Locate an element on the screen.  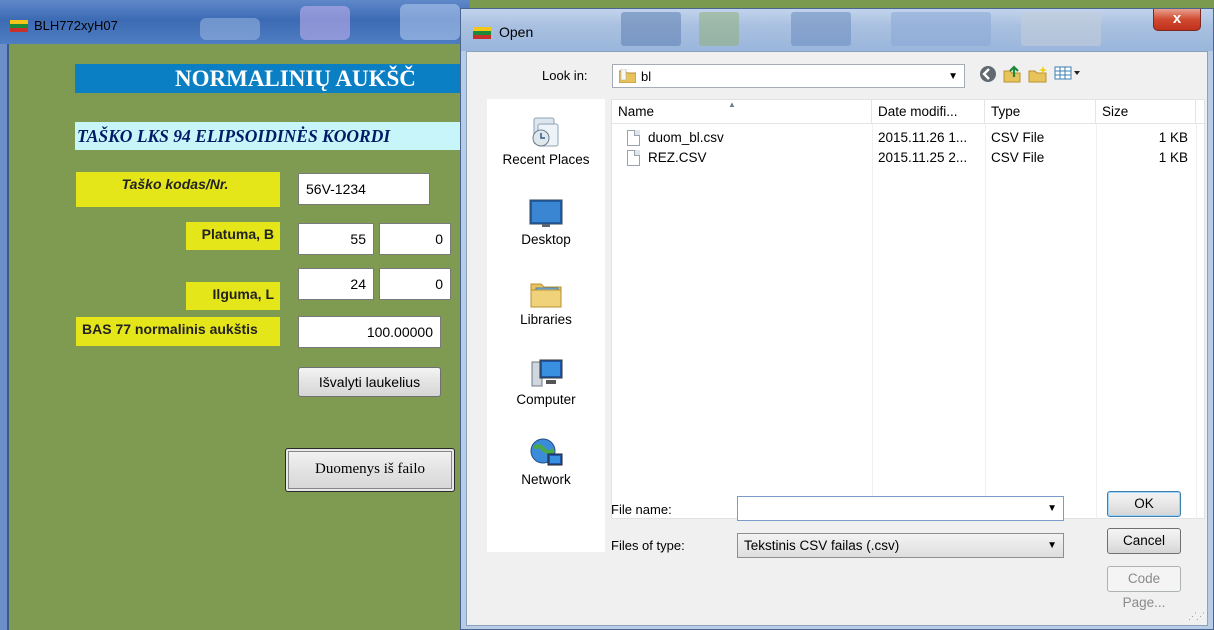
close-button: x is located at coordinates (1177, 20).